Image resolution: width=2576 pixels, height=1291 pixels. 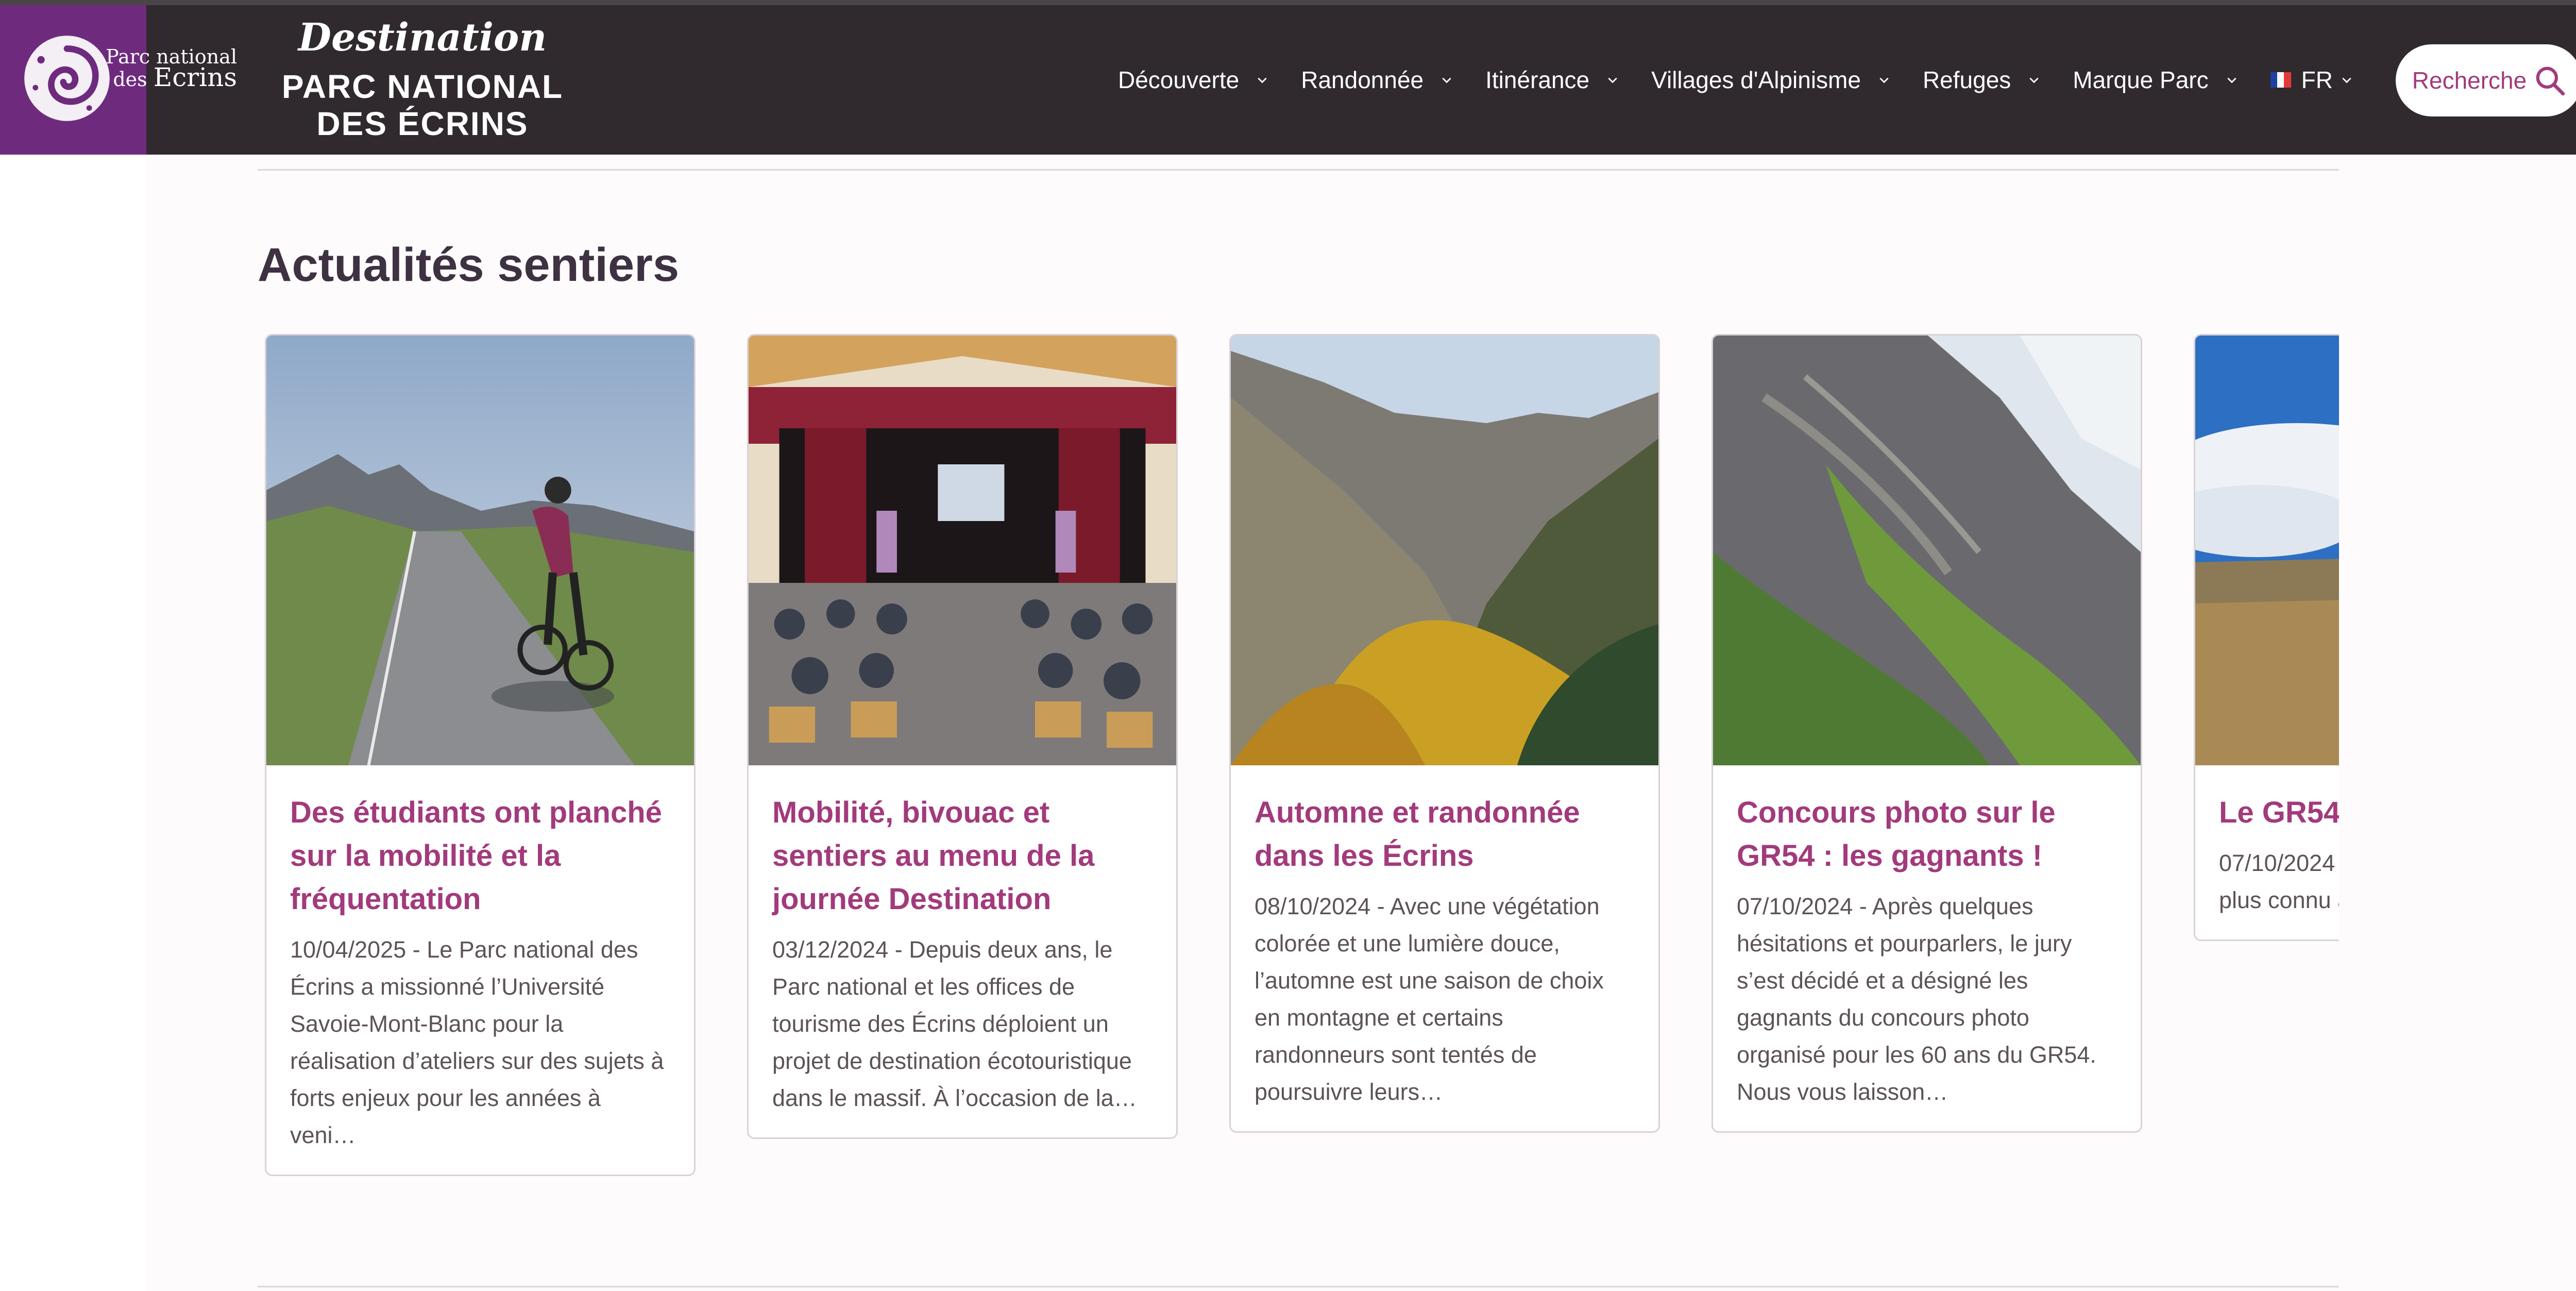 I want to click on logo-line2-name: Ecrins, so click(x=195, y=77).